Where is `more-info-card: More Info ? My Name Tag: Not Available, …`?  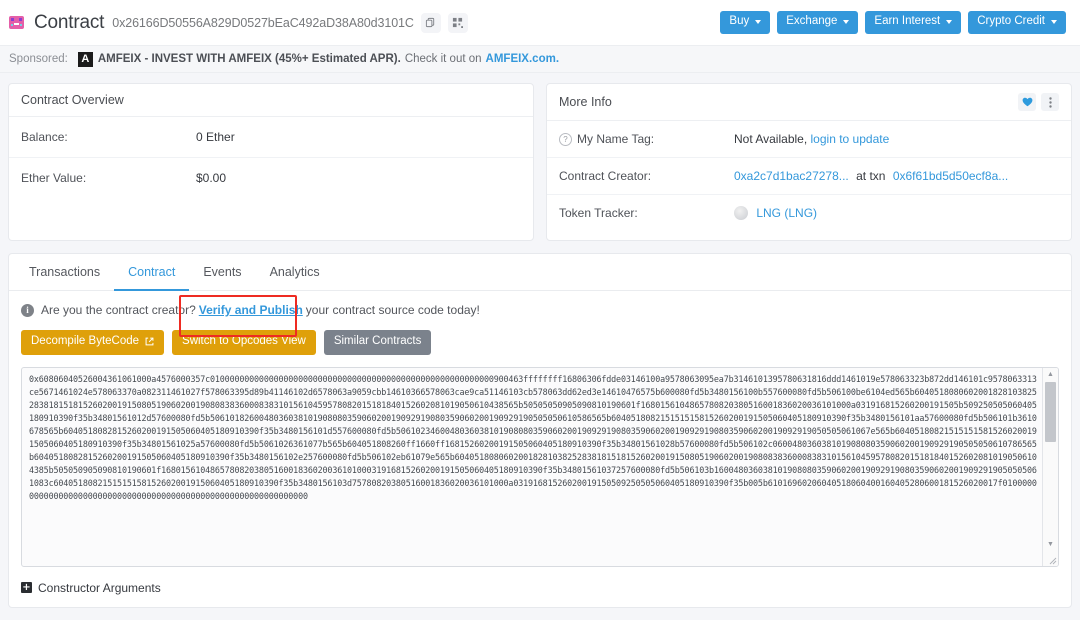 more-info-card: More Info ? My Name Tag: Not Available, … is located at coordinates (809, 162).